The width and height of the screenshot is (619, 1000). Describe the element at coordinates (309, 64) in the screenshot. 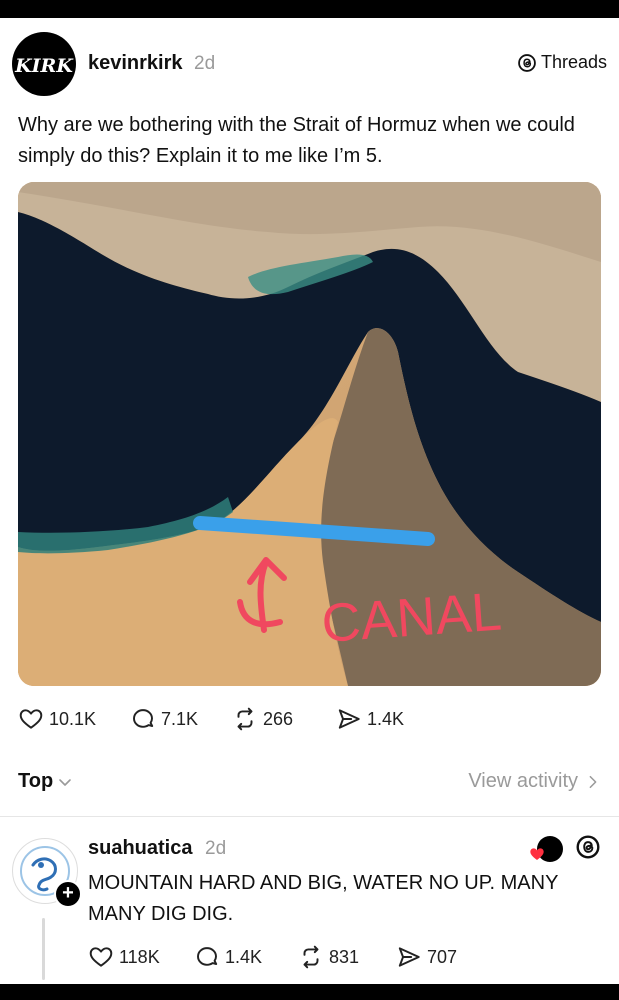

I see `post-header: KIRK kevinrkirk 2d Threads` at that location.